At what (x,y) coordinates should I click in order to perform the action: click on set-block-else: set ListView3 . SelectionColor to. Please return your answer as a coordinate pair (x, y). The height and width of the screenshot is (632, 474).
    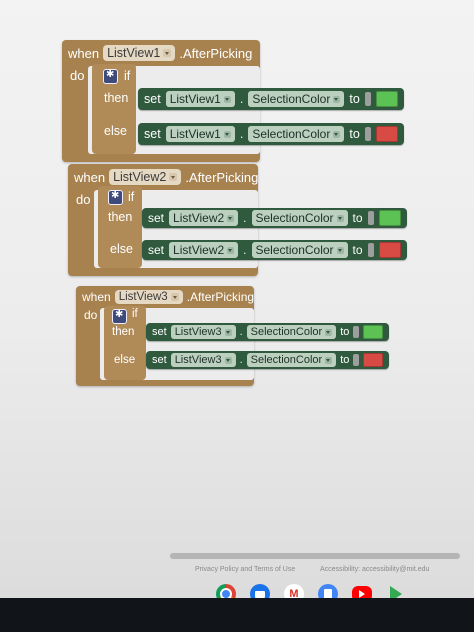
    Looking at the image, I should click on (268, 360).